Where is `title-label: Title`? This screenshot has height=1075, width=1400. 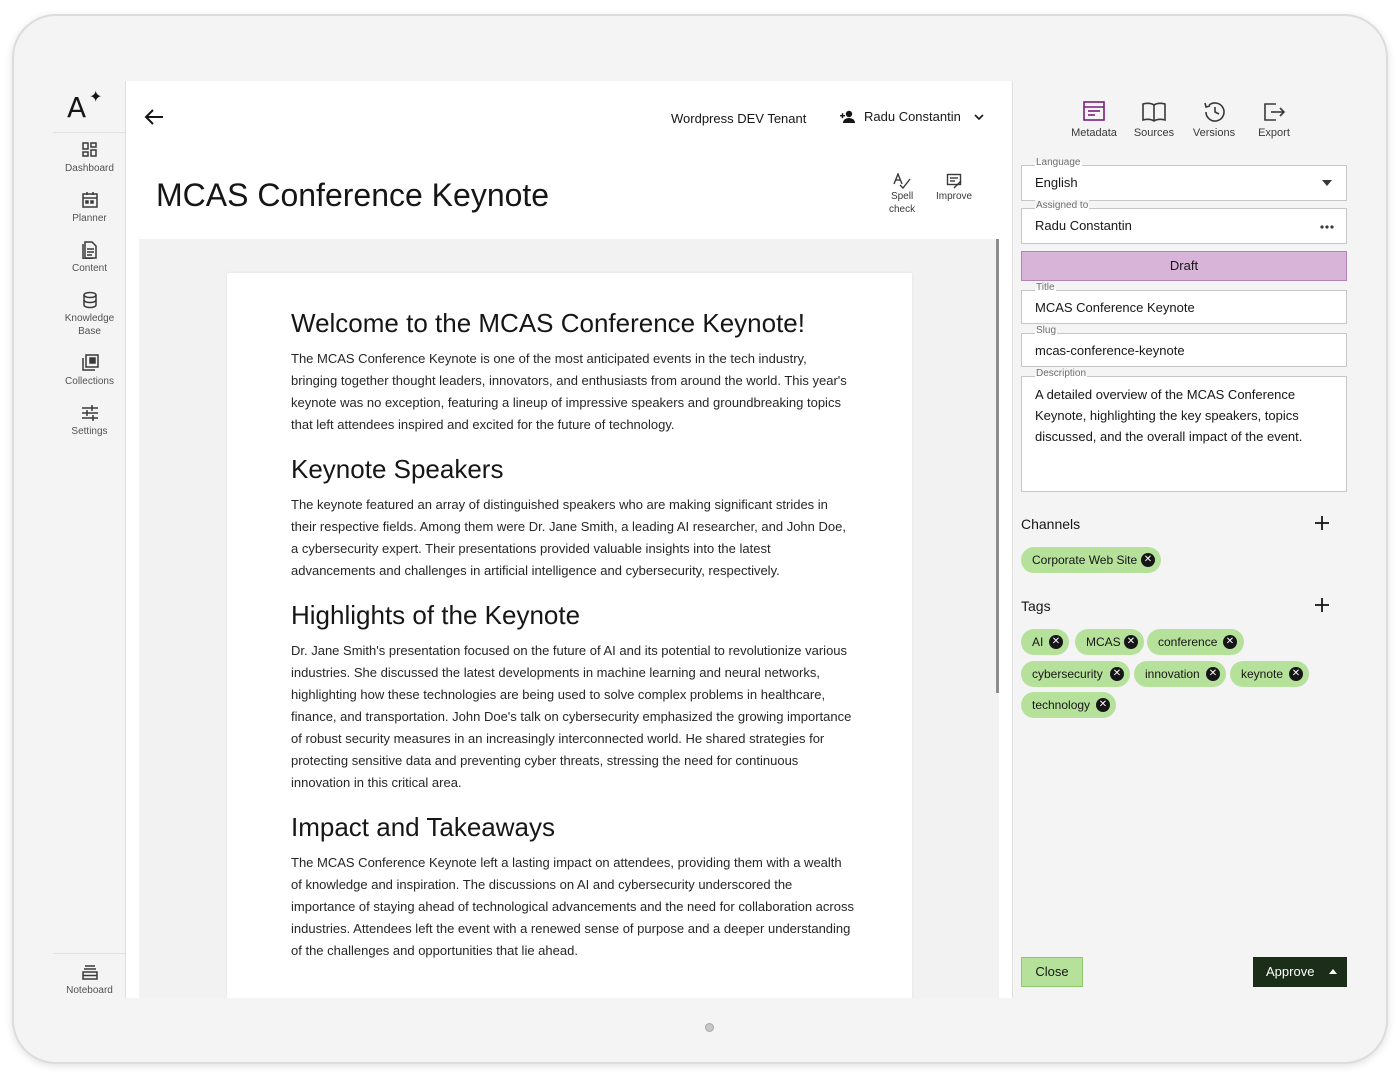 title-label: Title is located at coordinates (1045, 287).